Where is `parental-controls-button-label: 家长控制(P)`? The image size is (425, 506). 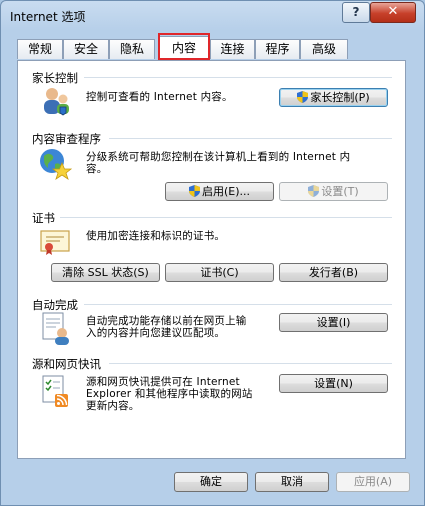
parental-controls-button-label: 家长控制(P) is located at coordinates (340, 97).